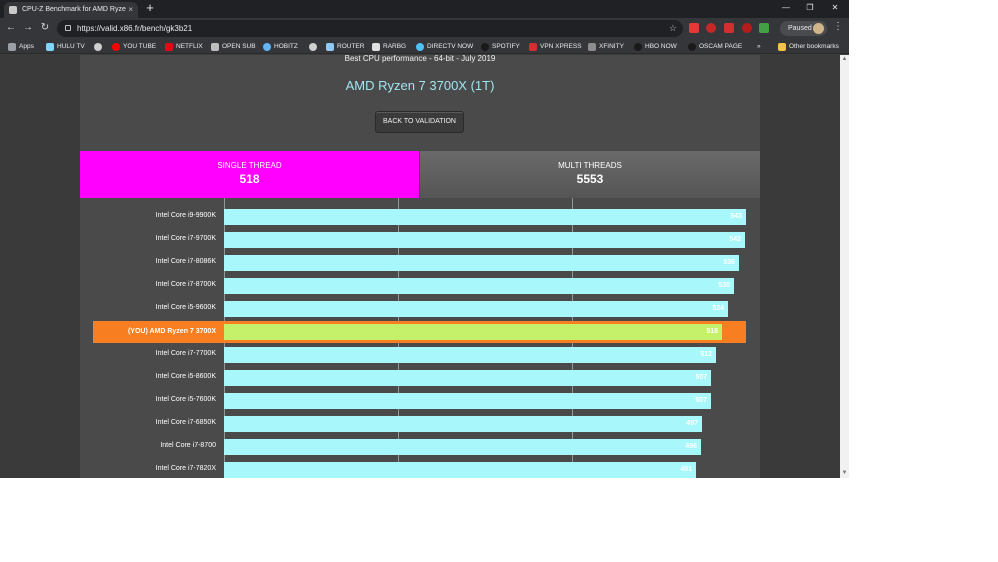 The width and height of the screenshot is (998, 562). Describe the element at coordinates (470, 355) in the screenshot. I see `chart-bar: 512` at that location.